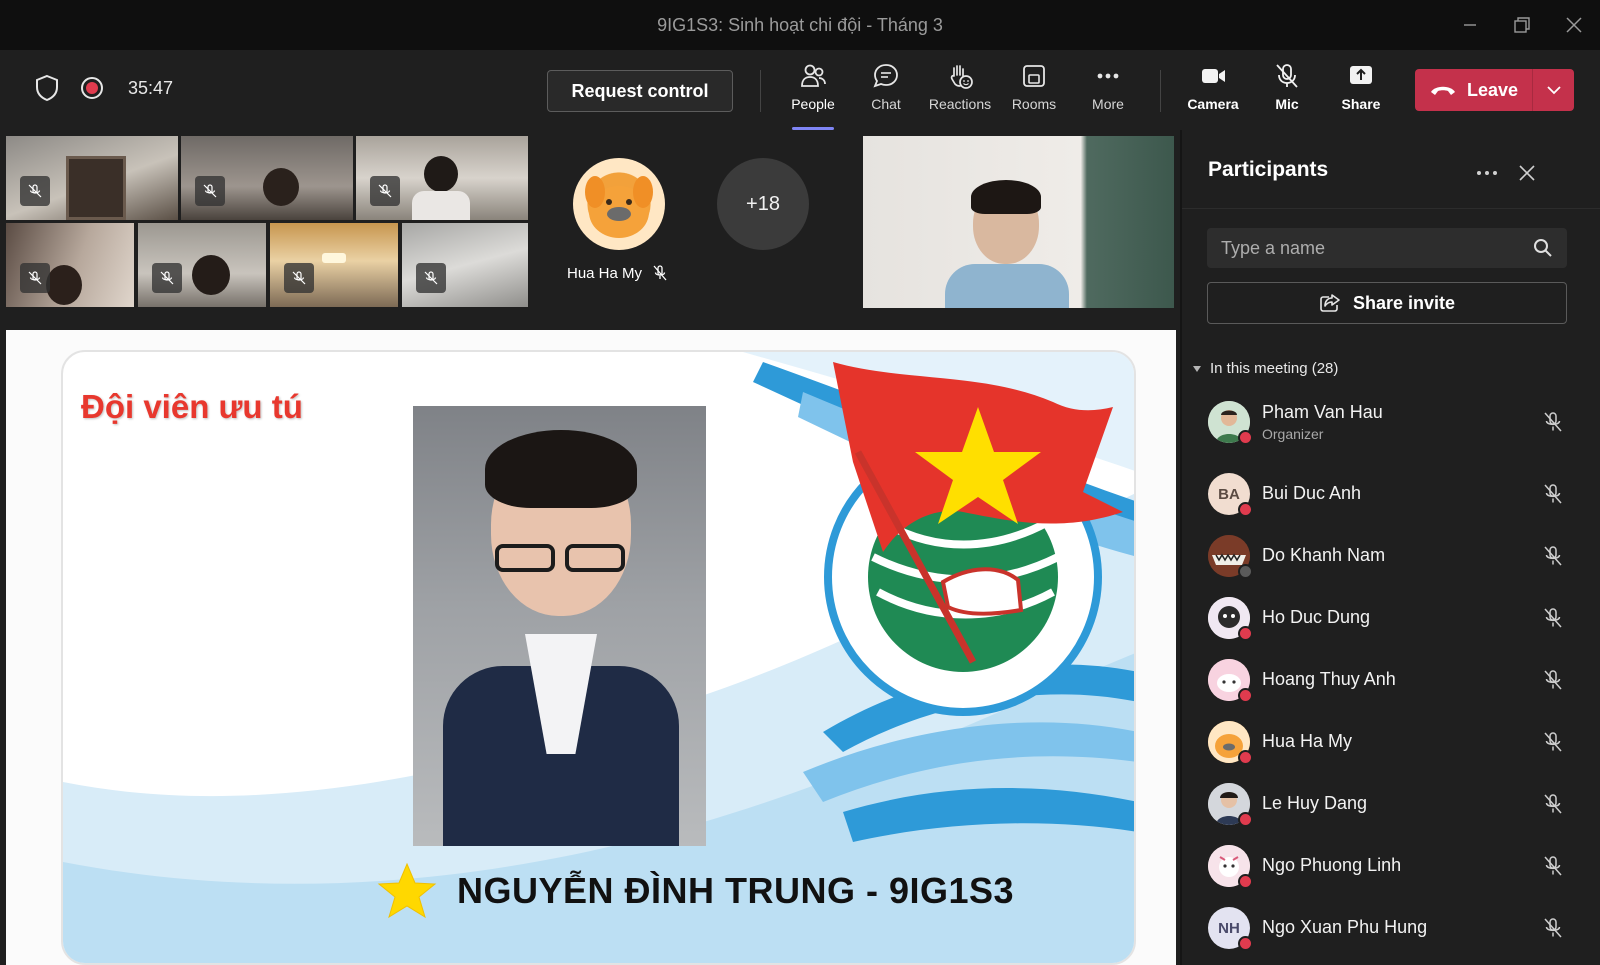 The width and height of the screenshot is (1600, 965). What do you see at coordinates (1371, 248) in the screenshot?
I see `search-input` at bounding box center [1371, 248].